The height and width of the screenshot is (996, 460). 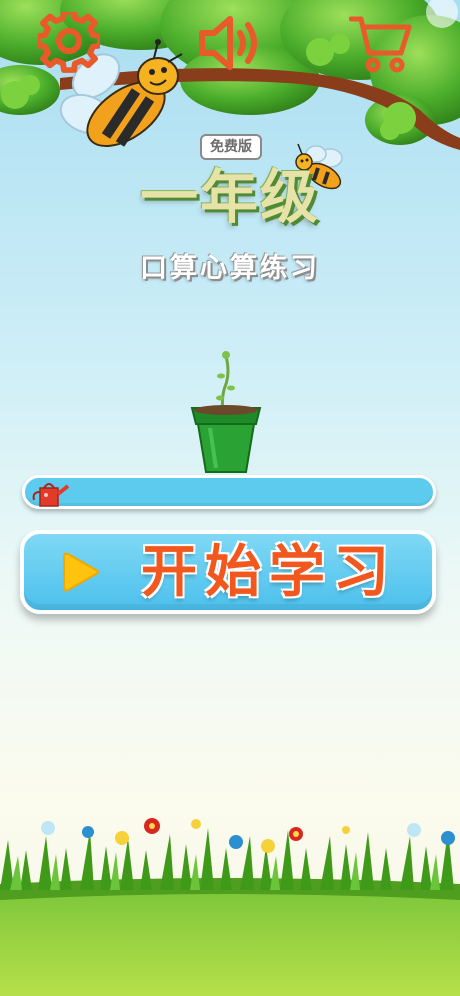 I want to click on shopping-cart-icon, so click(x=380, y=44).